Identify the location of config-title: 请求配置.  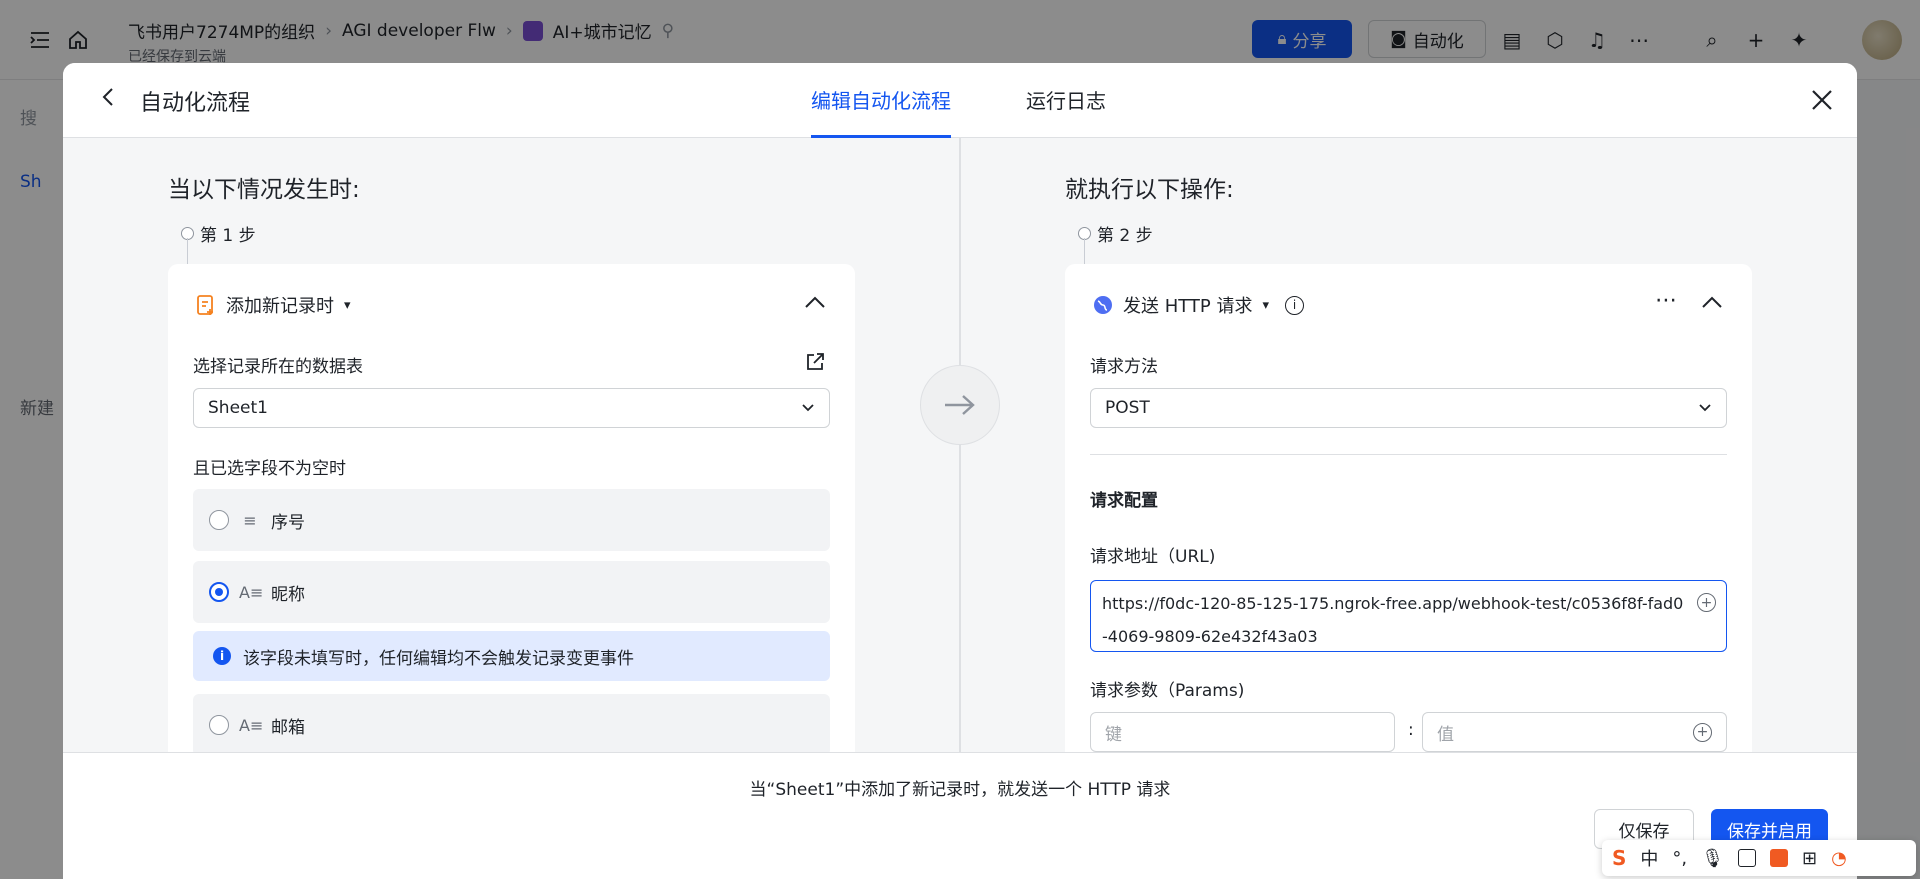
(1124, 501).